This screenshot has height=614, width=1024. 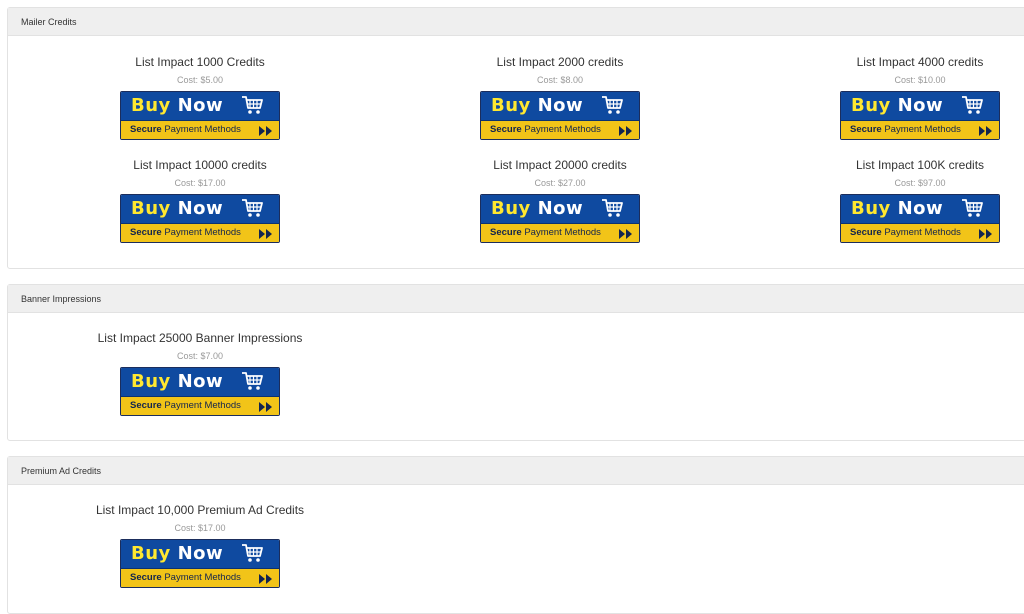 What do you see at coordinates (200, 338) in the screenshot?
I see `product-name: List Impact 25000 Banner Impressions` at bounding box center [200, 338].